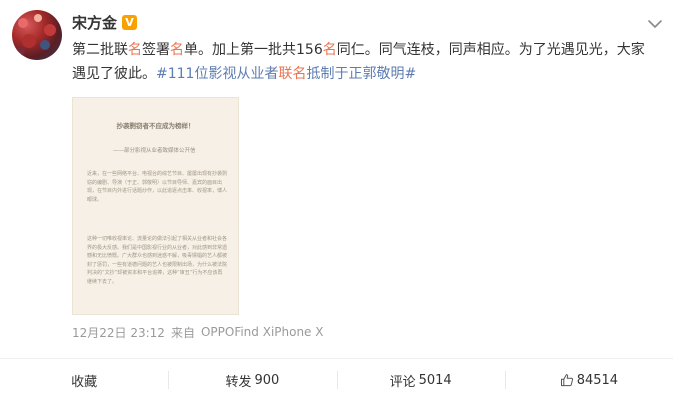  What do you see at coordinates (154, 151) in the screenshot?
I see `image-subtitle: ——部分影视从业者致媒体公开信` at bounding box center [154, 151].